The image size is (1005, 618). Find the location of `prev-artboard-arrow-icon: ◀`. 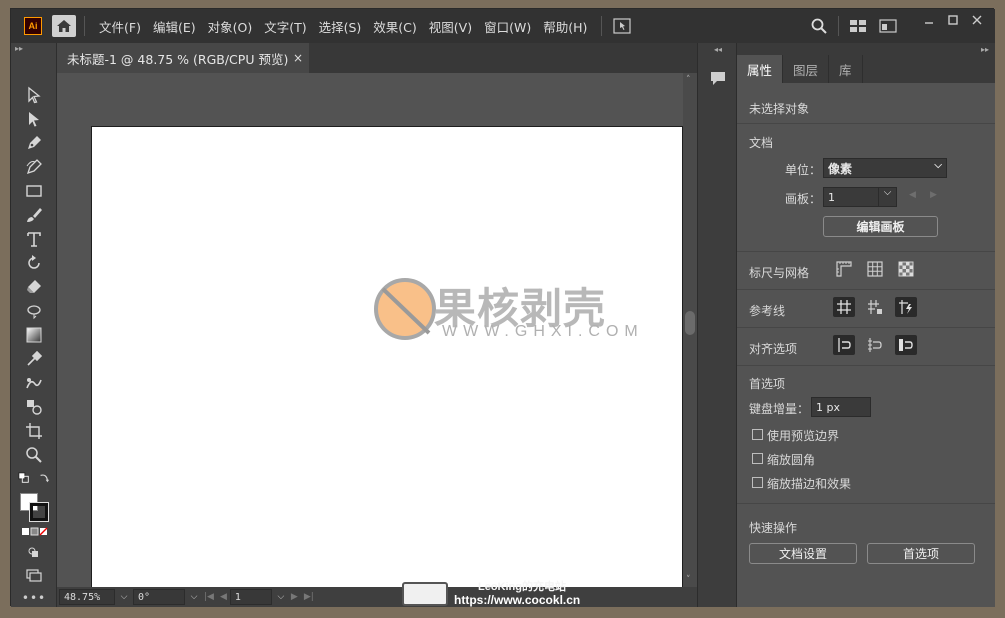

prev-artboard-arrow-icon: ◀ is located at coordinates (912, 195).